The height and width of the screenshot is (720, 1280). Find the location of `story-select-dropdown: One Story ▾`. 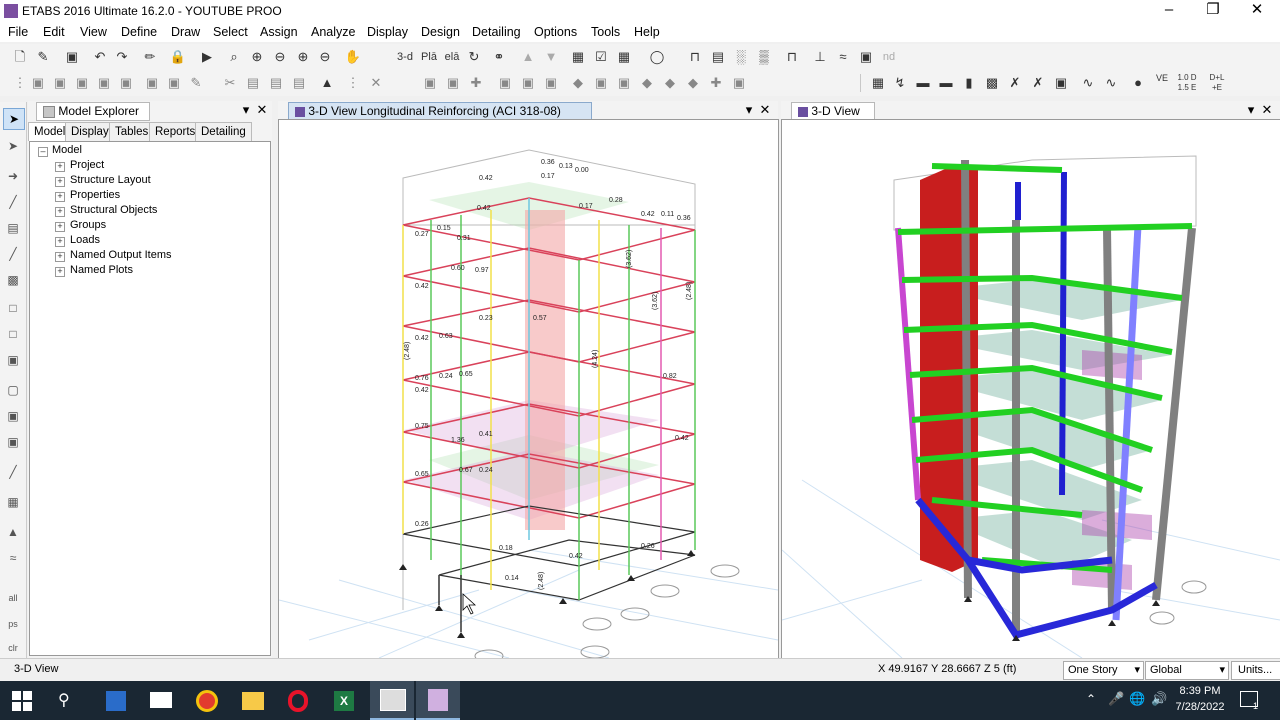

story-select-dropdown: One Story ▾ is located at coordinates (1103, 670).